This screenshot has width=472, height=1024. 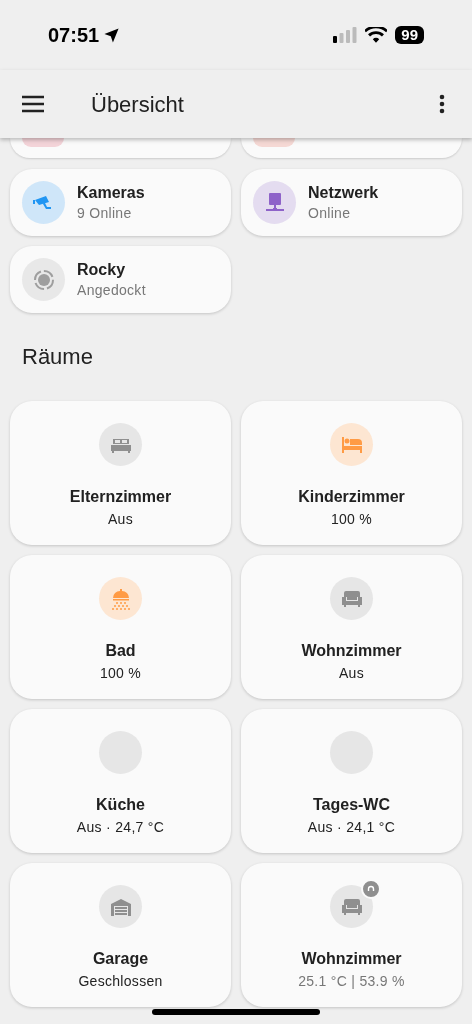 I want to click on room-card: Tages-WC Aus · 24,1 °C, so click(x=351, y=781).